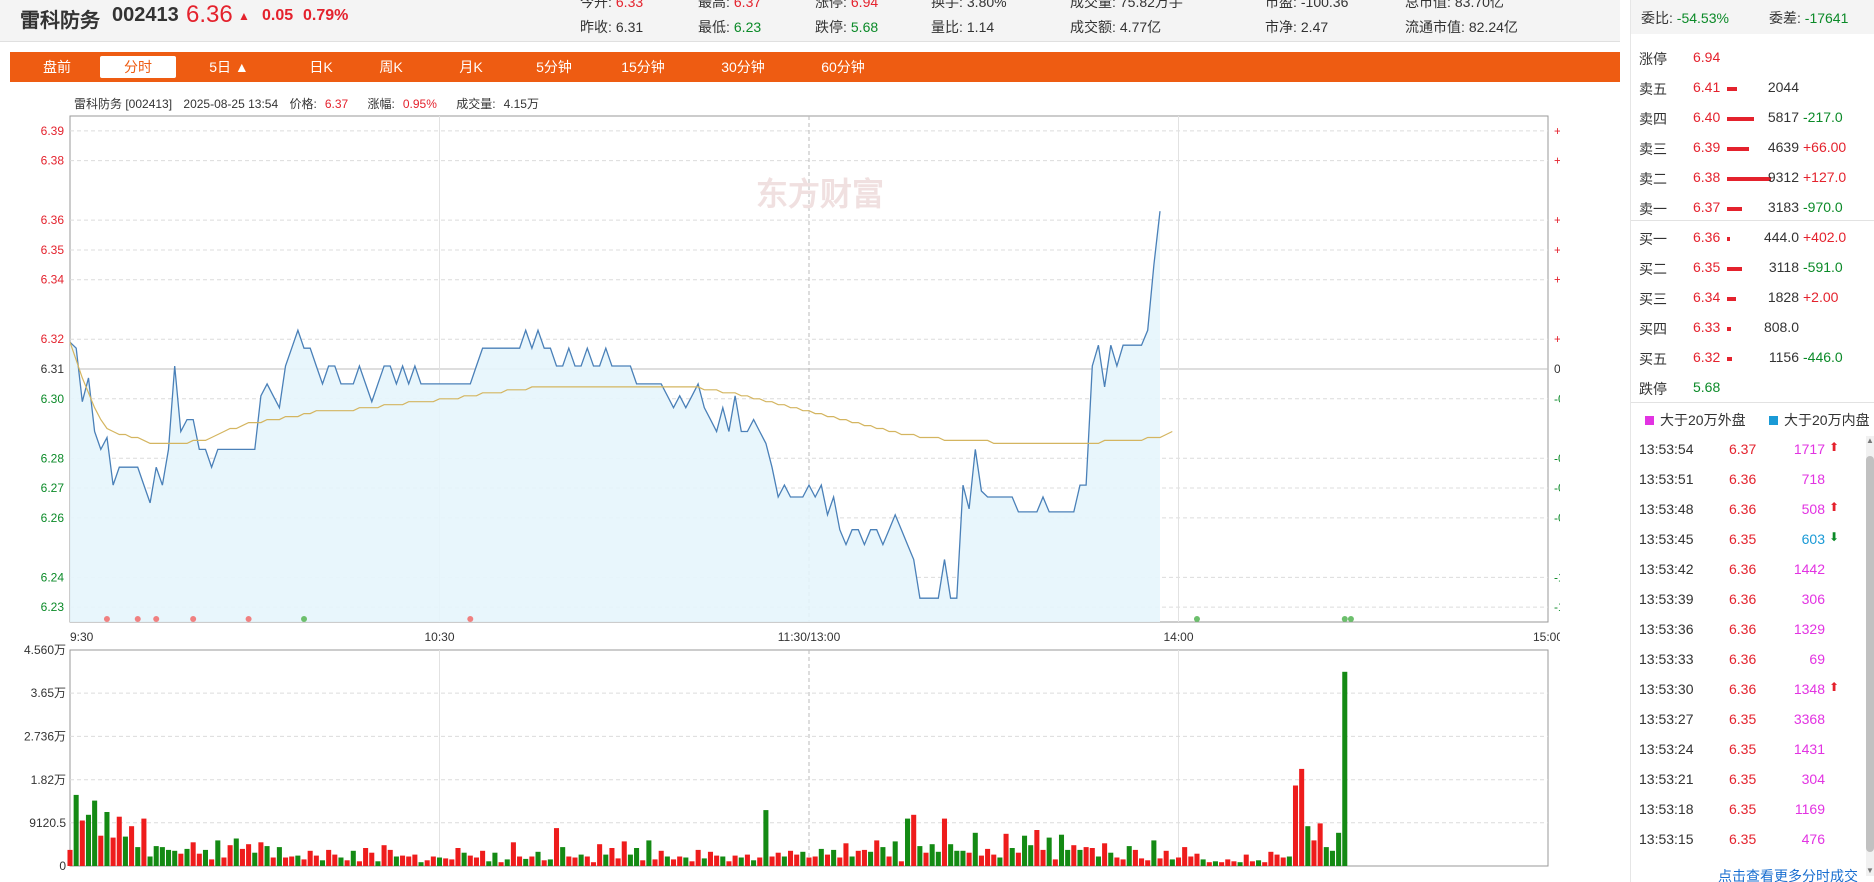 This screenshot has width=1874, height=882. What do you see at coordinates (1738, 149) in the screenshot?
I see `volume-bar-icon` at bounding box center [1738, 149].